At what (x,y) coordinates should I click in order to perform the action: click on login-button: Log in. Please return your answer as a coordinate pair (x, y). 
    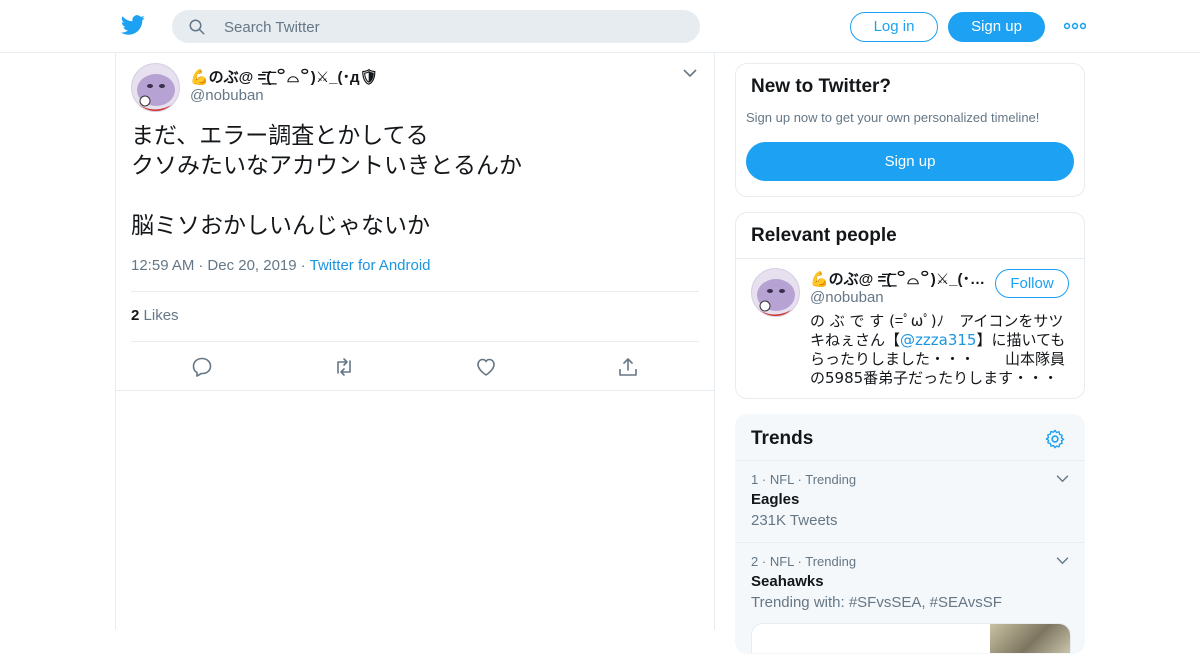
    Looking at the image, I should click on (894, 27).